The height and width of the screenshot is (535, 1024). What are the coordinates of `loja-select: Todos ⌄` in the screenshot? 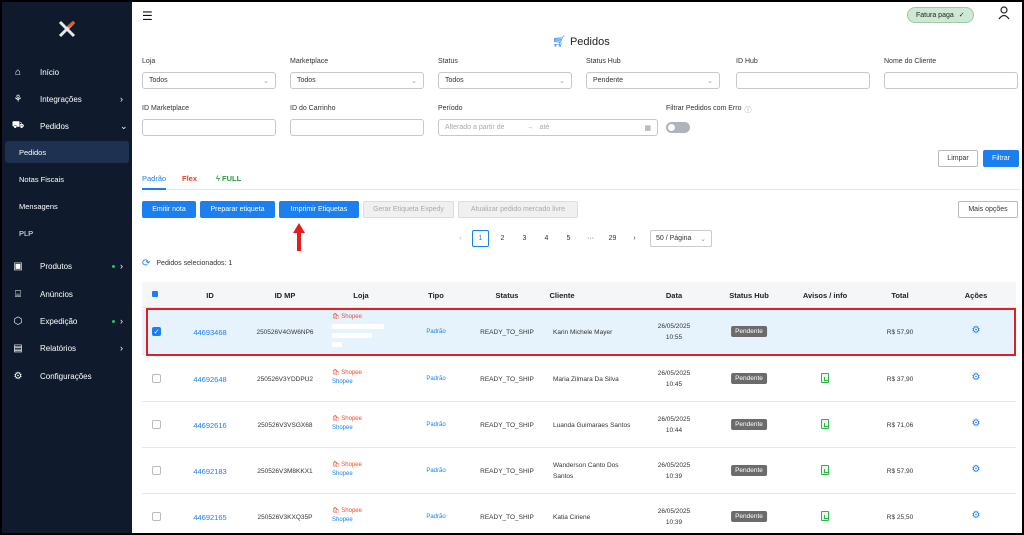 It's located at (209, 80).